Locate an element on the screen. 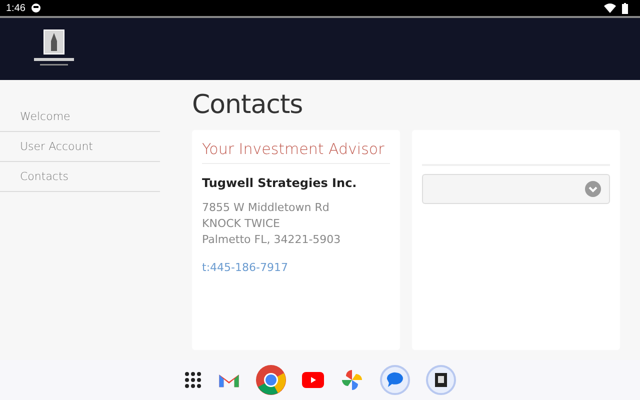 This screenshot has width=640, height=400. page-title: Contacts is located at coordinates (248, 105).